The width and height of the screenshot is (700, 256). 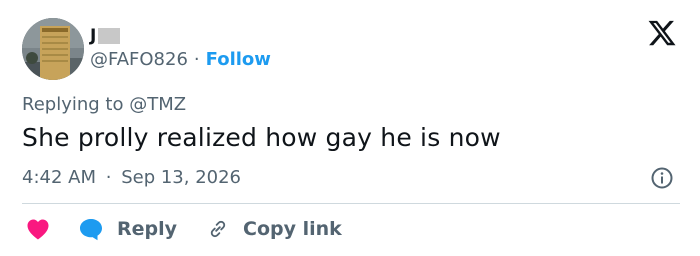 I want to click on tweet-text: She prolly realized how gay he is now, so click(x=261, y=137).